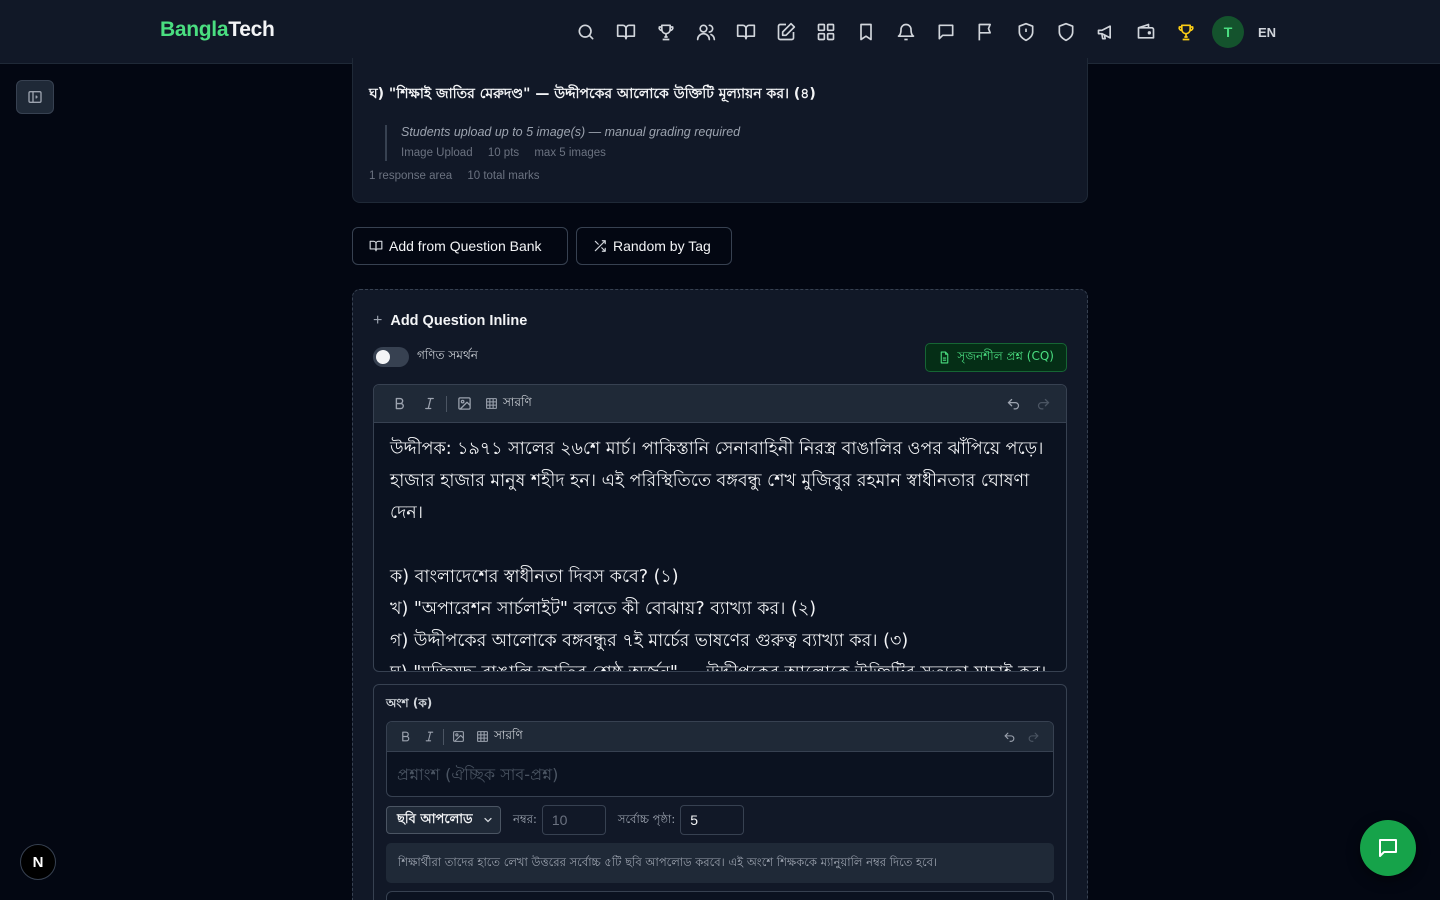  What do you see at coordinates (712, 820) in the screenshot?
I see `max-pages-input: 5` at bounding box center [712, 820].